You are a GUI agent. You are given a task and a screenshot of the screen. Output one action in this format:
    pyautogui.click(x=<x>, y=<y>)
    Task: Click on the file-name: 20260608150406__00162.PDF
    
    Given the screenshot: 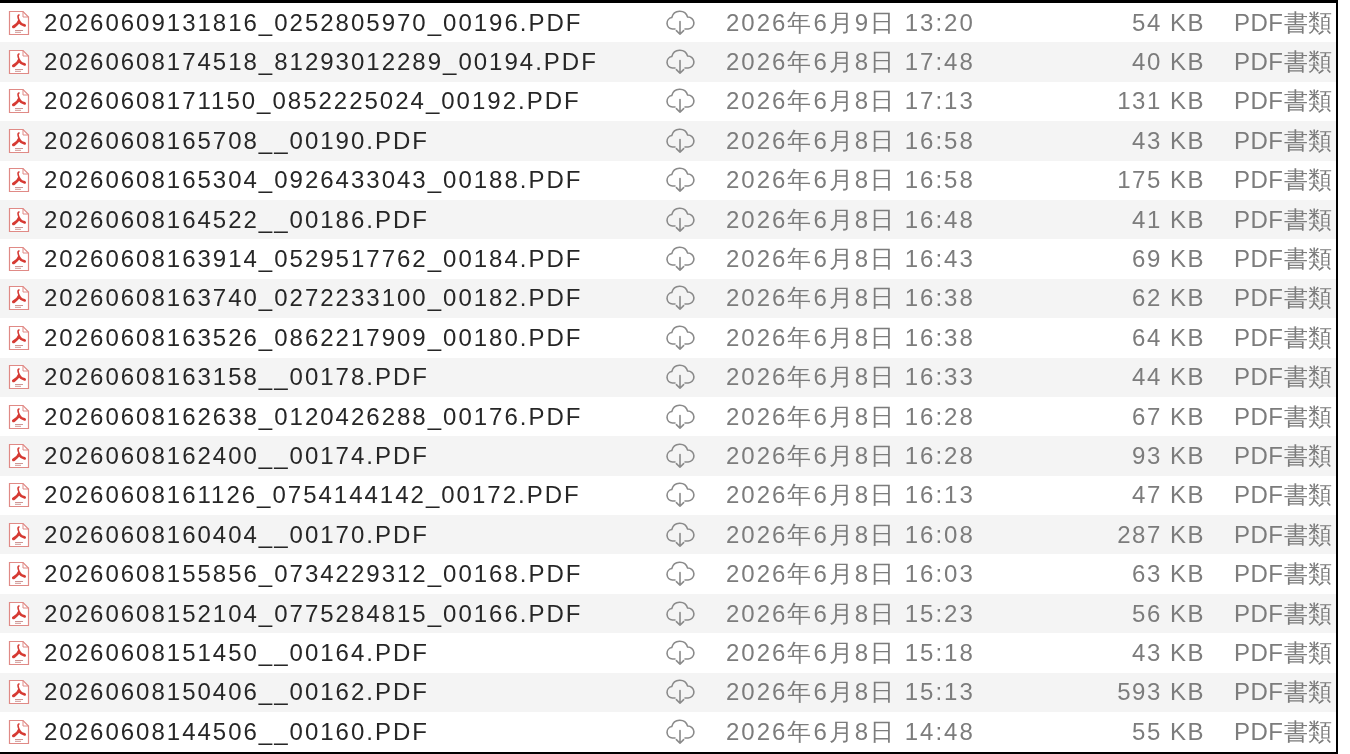 What is the action you would take?
    pyautogui.click(x=237, y=692)
    